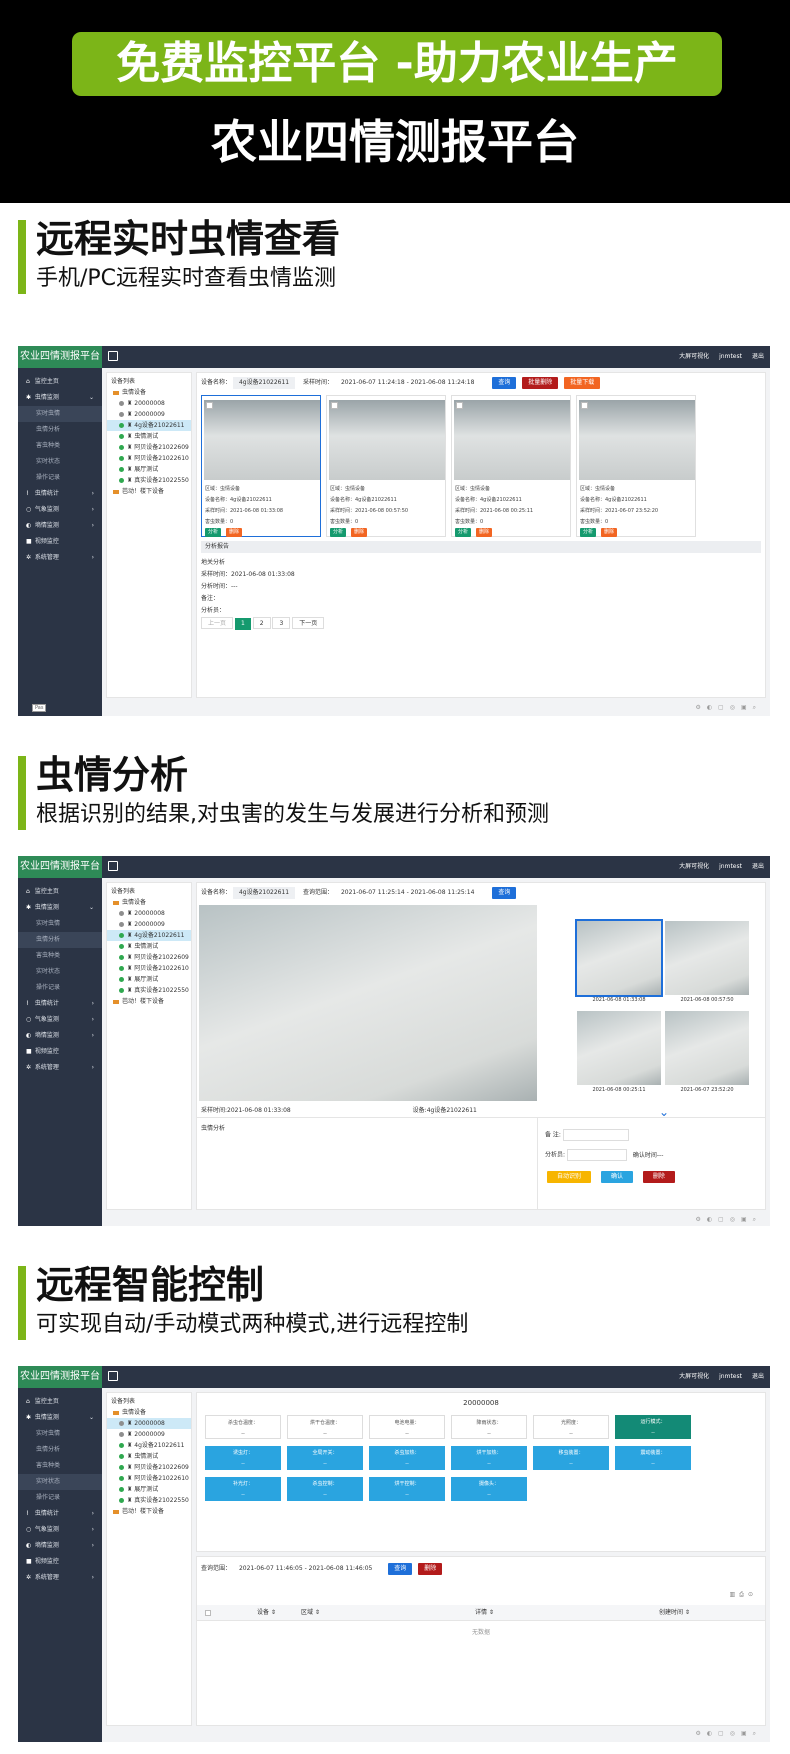 This screenshot has height=1754, width=790. What do you see at coordinates (407, 1427) in the screenshot?
I see `control-tile: 电池电量： --` at bounding box center [407, 1427].